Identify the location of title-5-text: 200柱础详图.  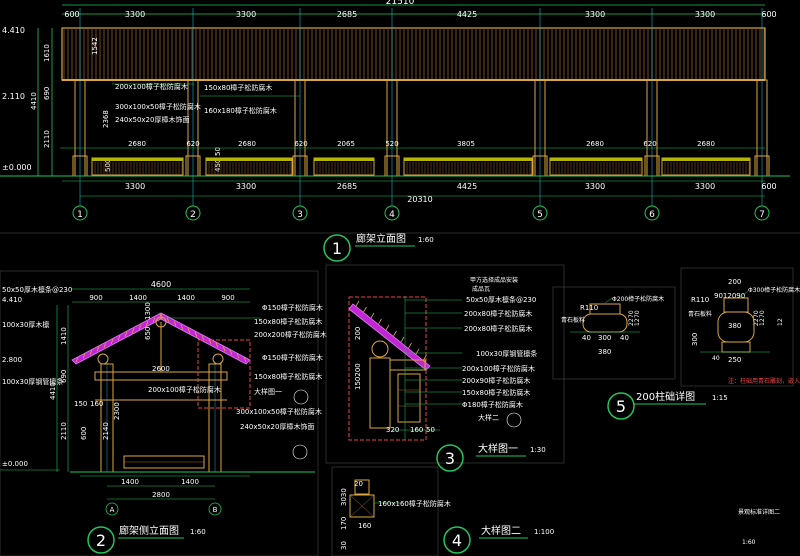
(665, 396).